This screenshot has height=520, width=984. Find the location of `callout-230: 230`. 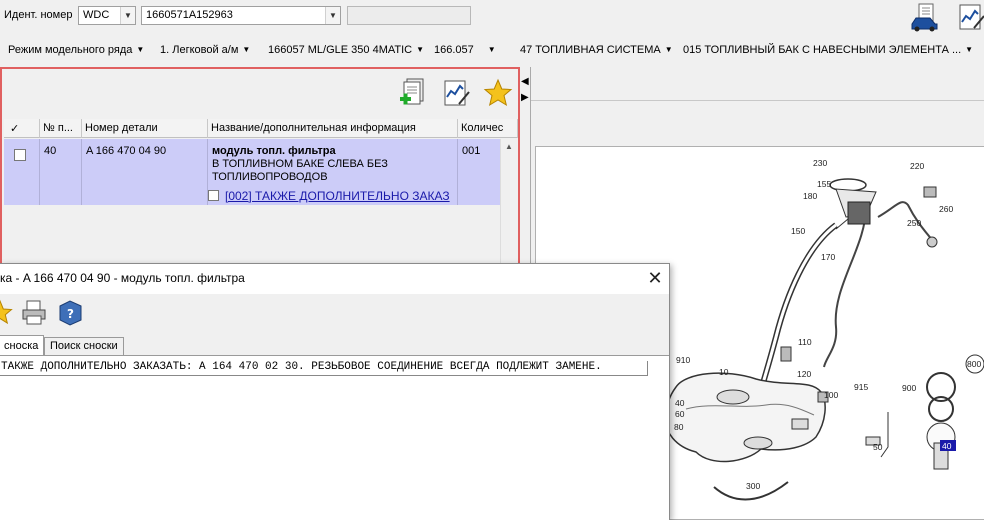

callout-230: 230 is located at coordinates (820, 163).